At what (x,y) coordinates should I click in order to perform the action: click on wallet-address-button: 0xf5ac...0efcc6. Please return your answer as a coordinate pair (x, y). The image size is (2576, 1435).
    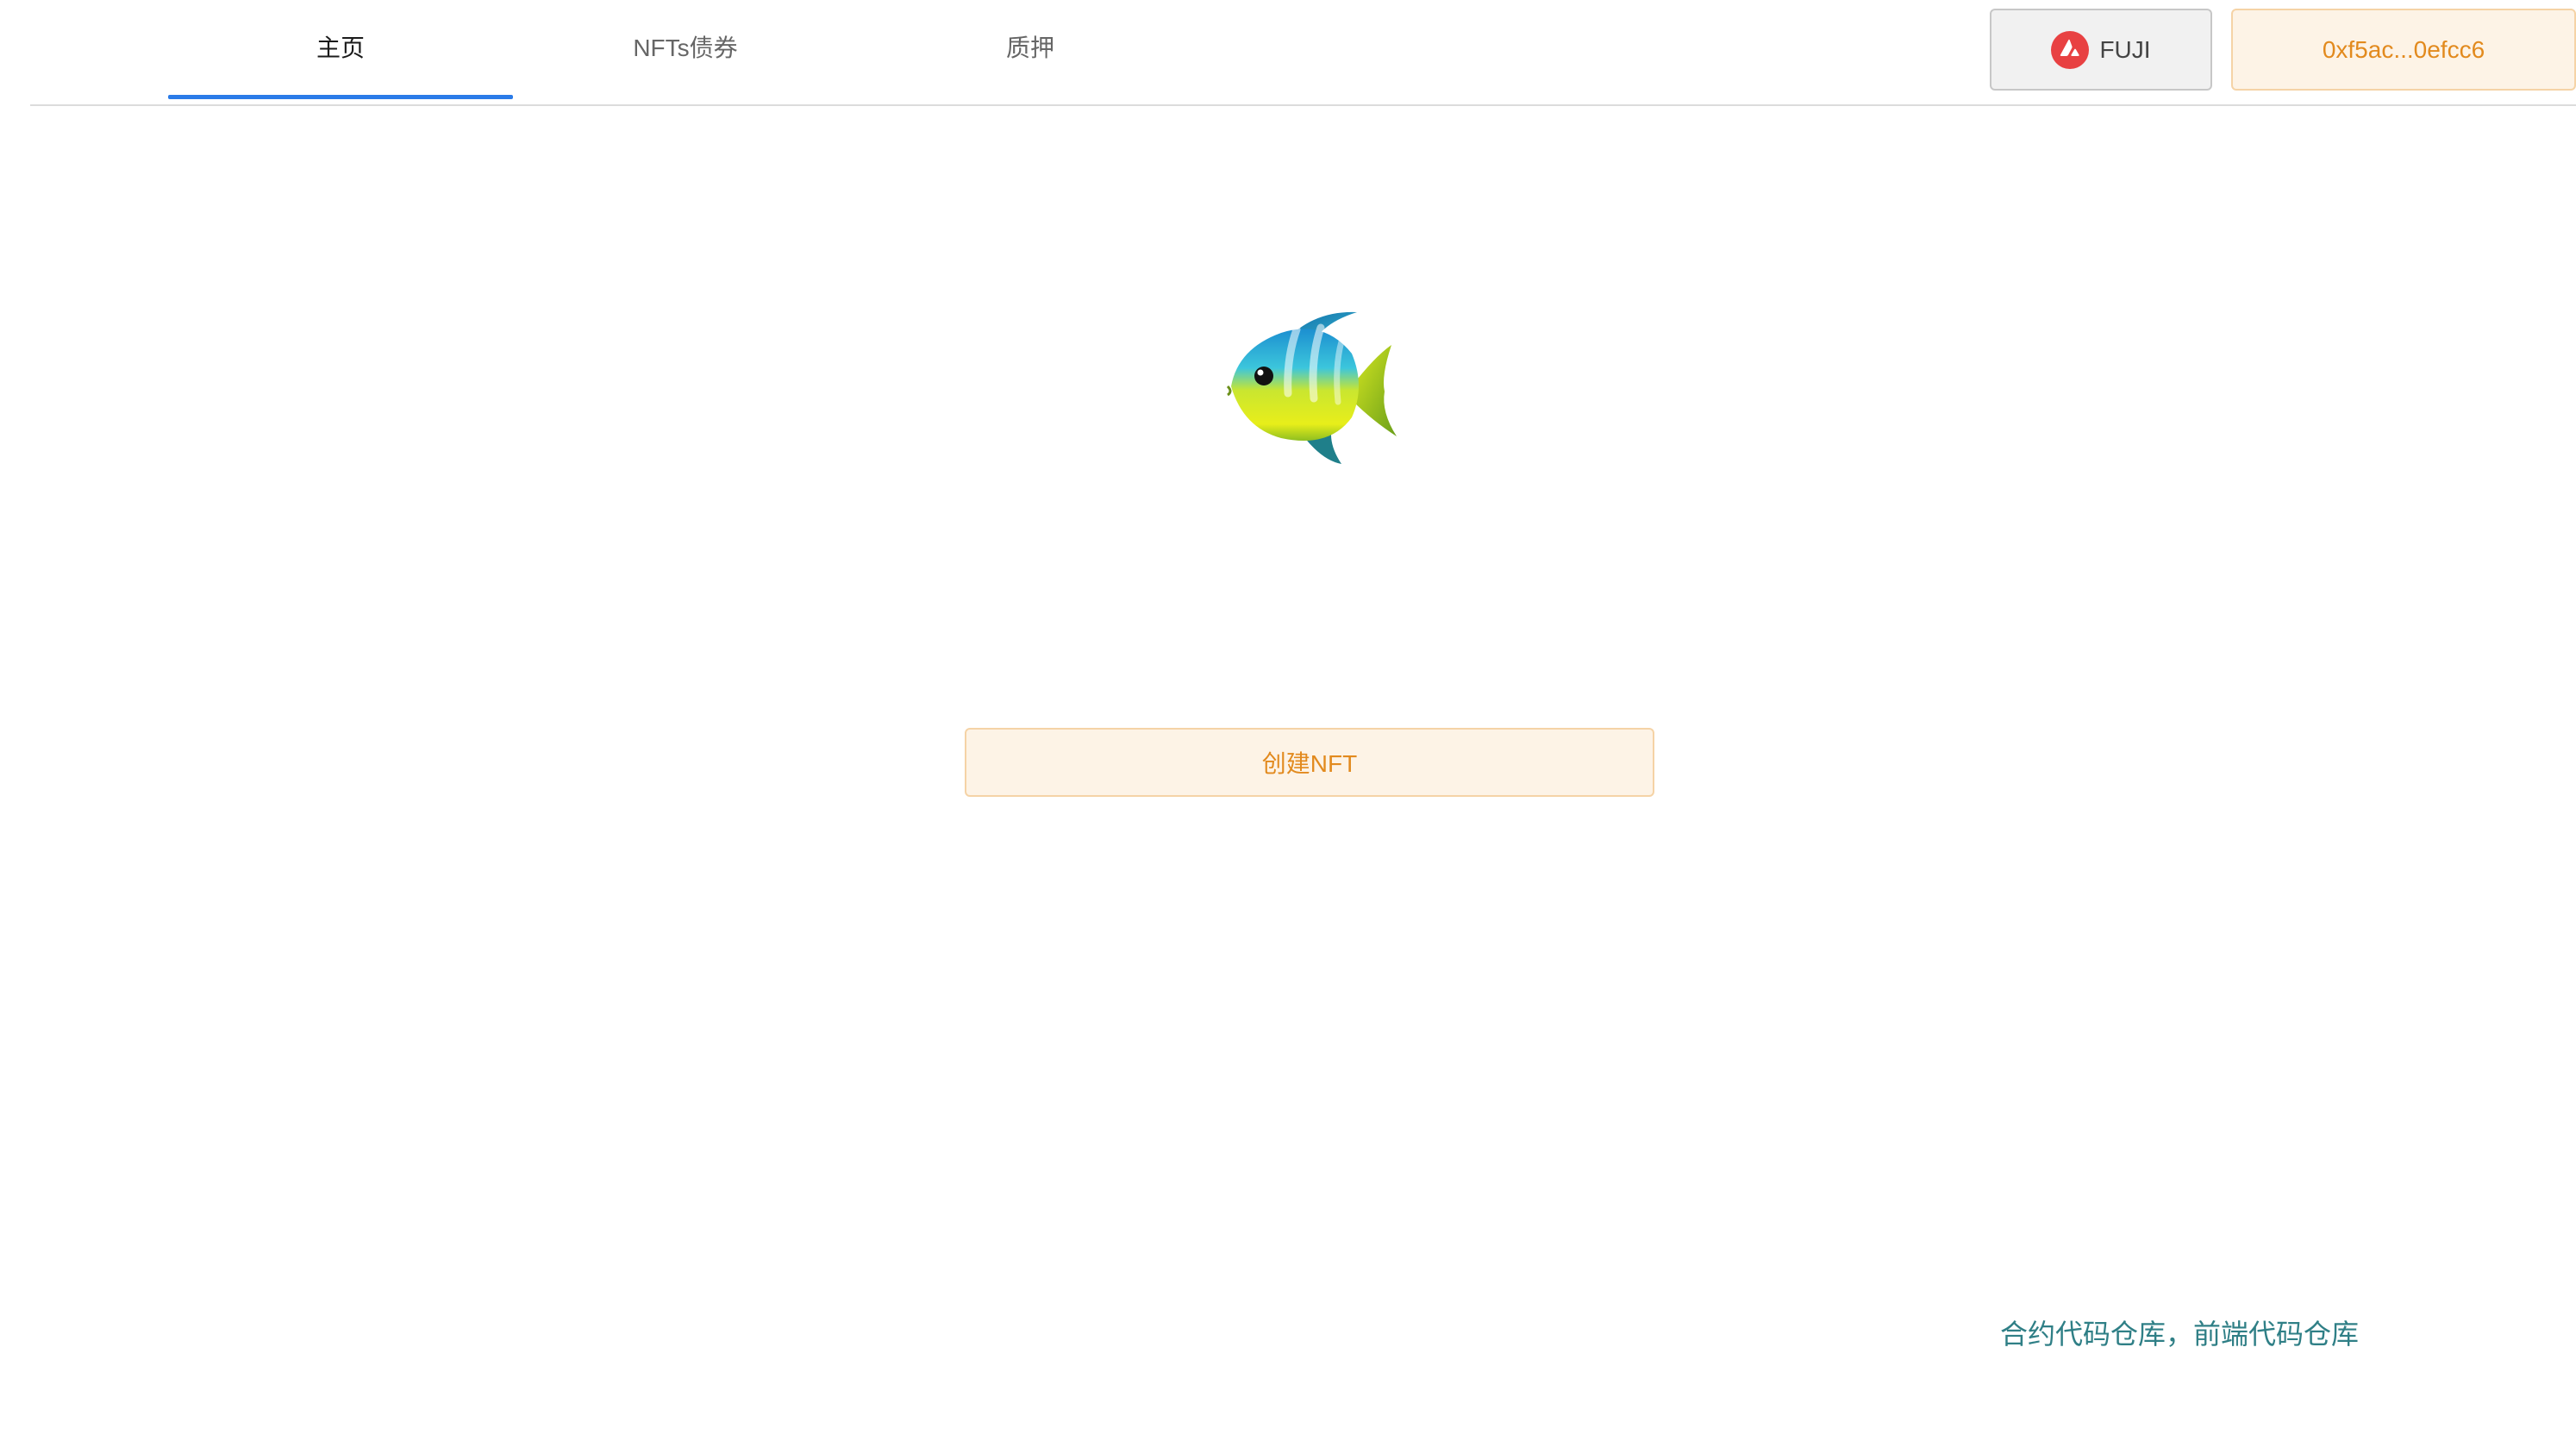
    Looking at the image, I should click on (2403, 50).